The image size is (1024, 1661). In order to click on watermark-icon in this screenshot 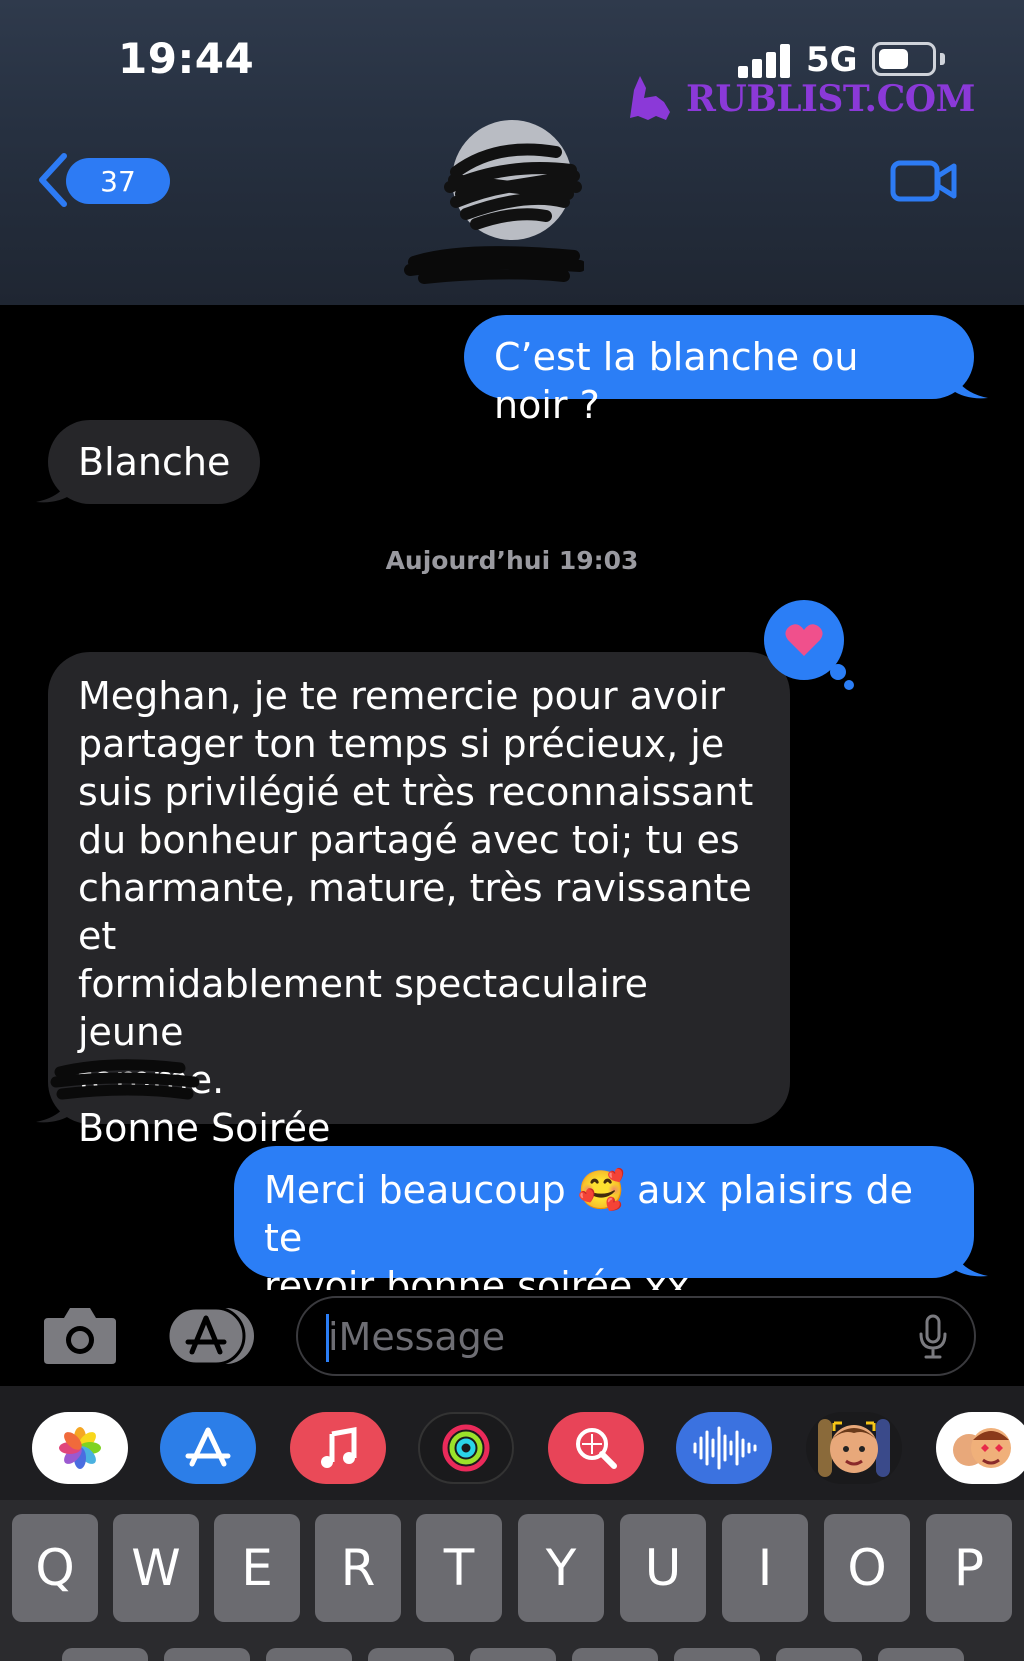, I will do `click(650, 98)`.